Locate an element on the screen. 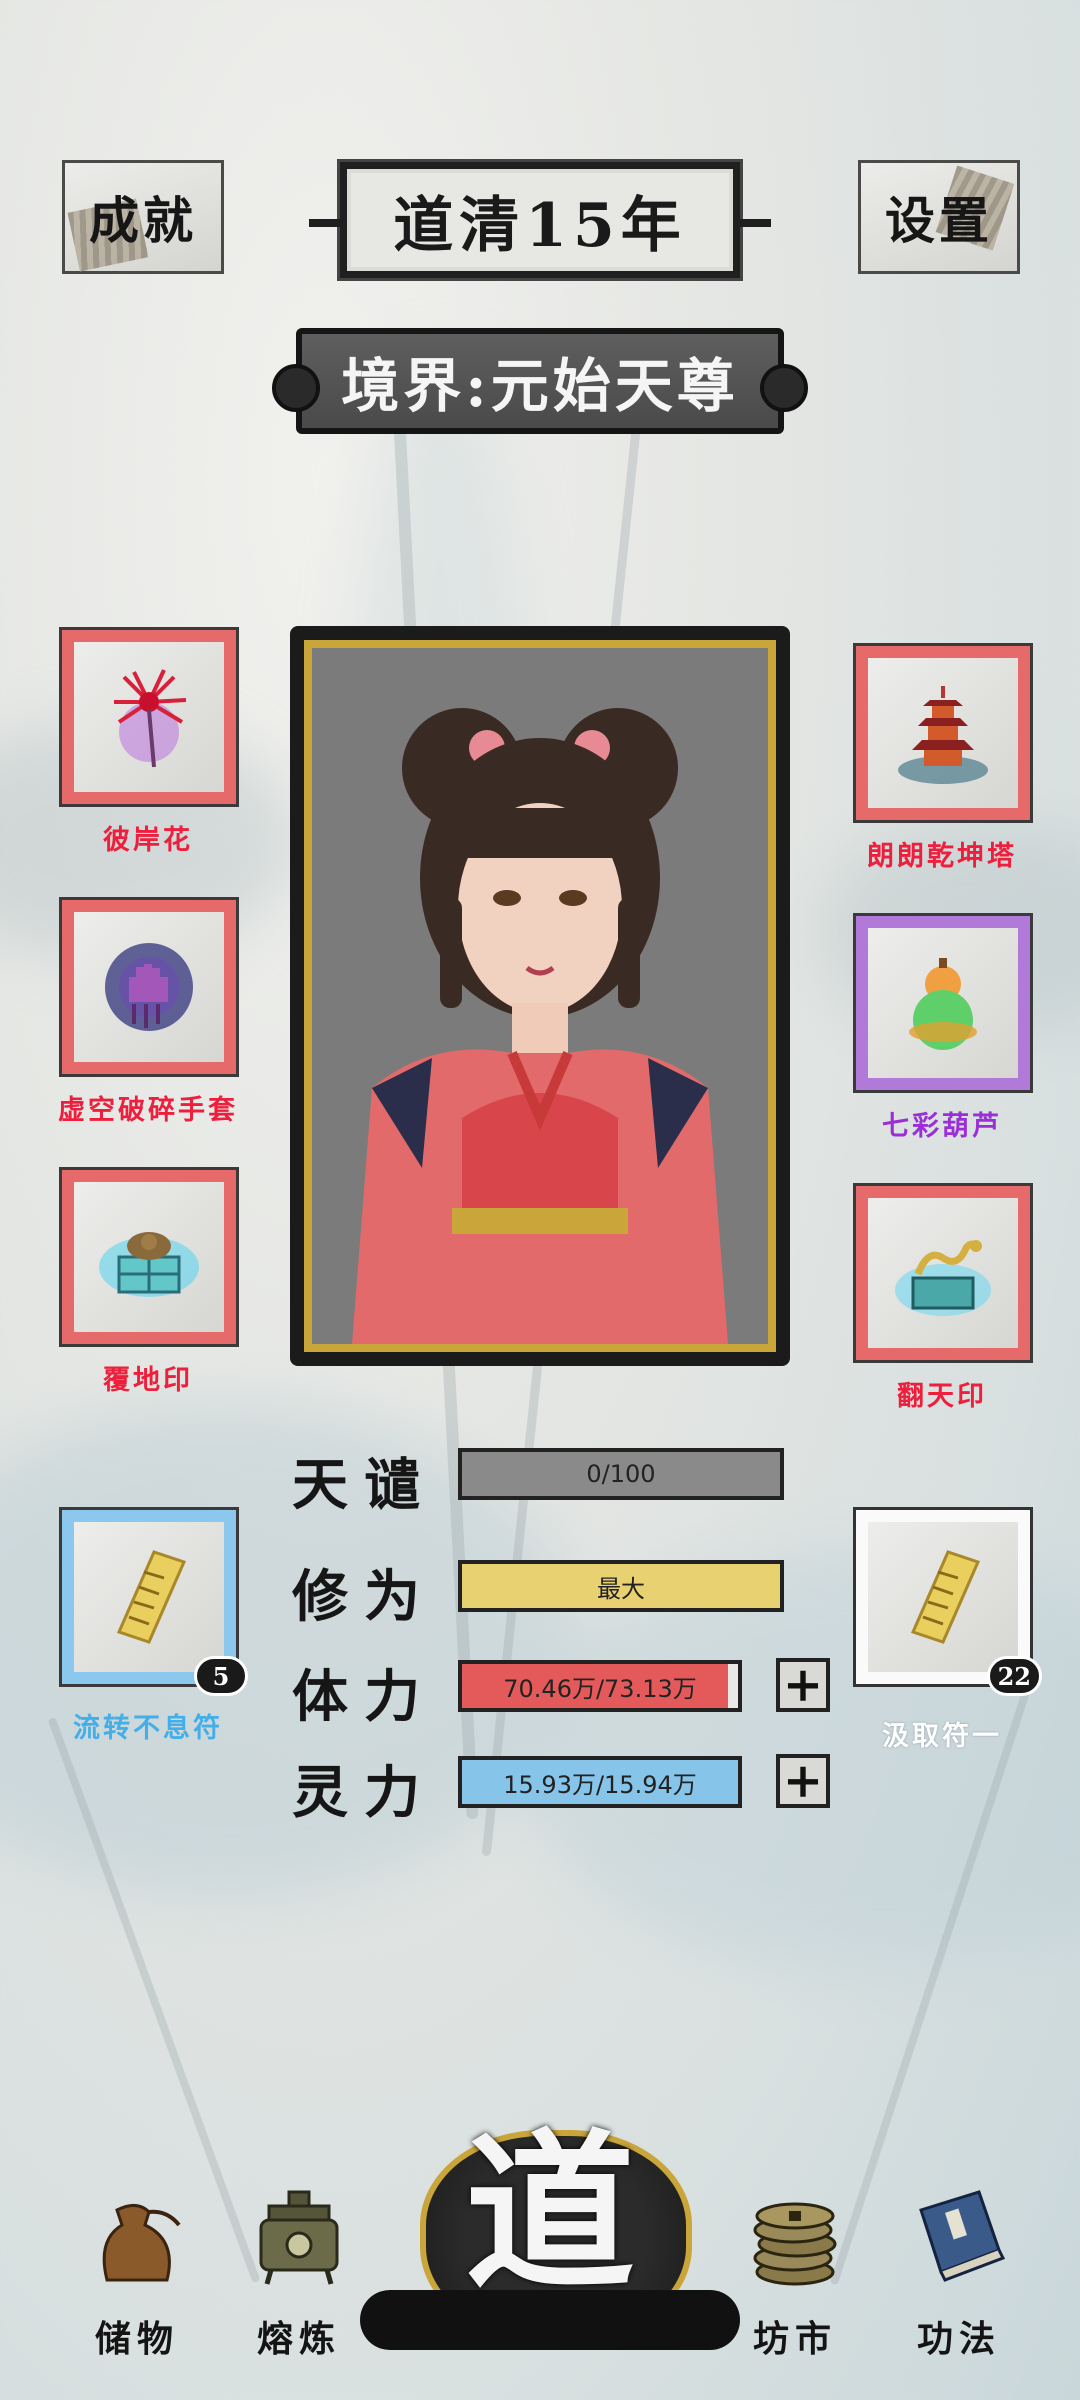 Image resolution: width=1080 pixels, height=2400 pixels. nav-storage: 储物 is located at coordinates (137, 2270).